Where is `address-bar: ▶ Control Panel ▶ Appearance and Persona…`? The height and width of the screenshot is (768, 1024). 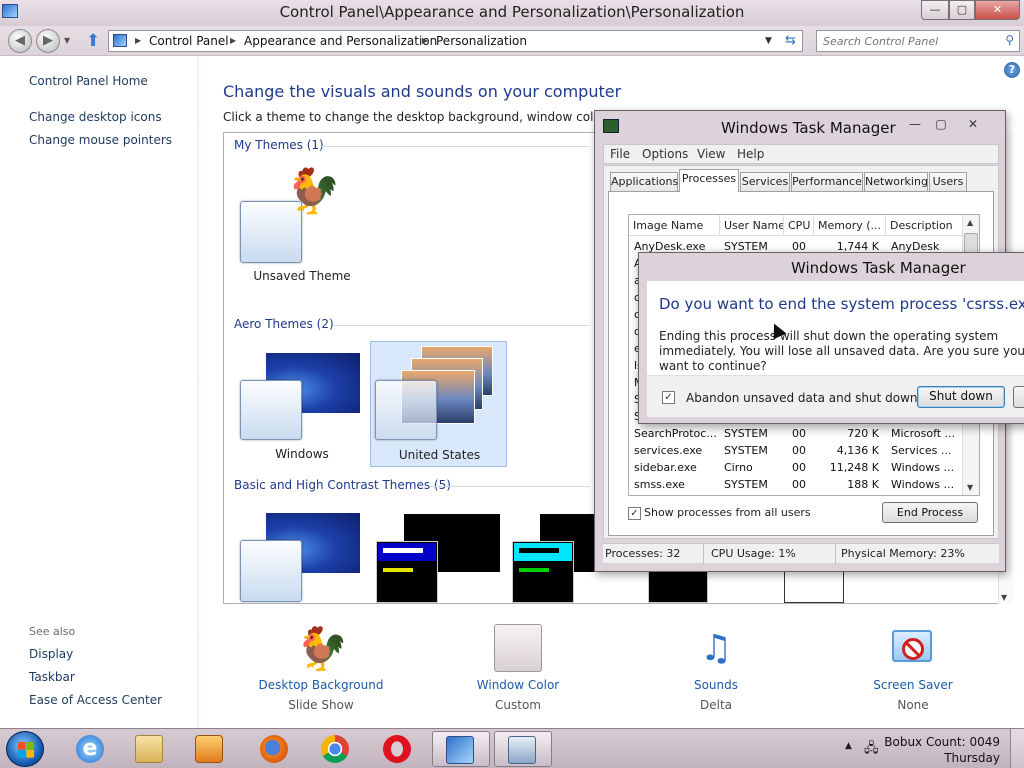 address-bar: ▶ Control Panel ▶ Appearance and Persona… is located at coordinates (455, 41).